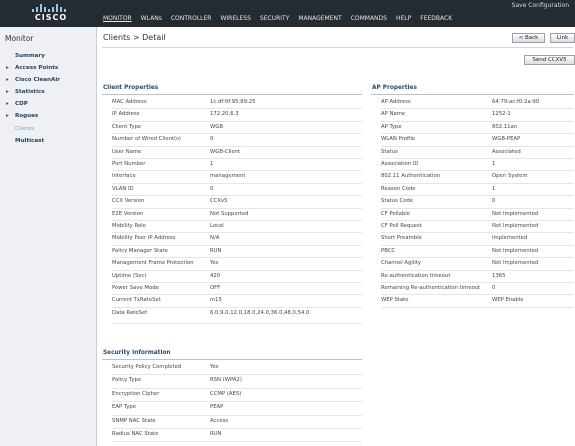 Image resolution: width=575 pixels, height=446 pixels. What do you see at coordinates (33, 80) in the screenshot?
I see `sidebar-item-cisco-cleanair: ▸ Cisco CleanAir` at bounding box center [33, 80].